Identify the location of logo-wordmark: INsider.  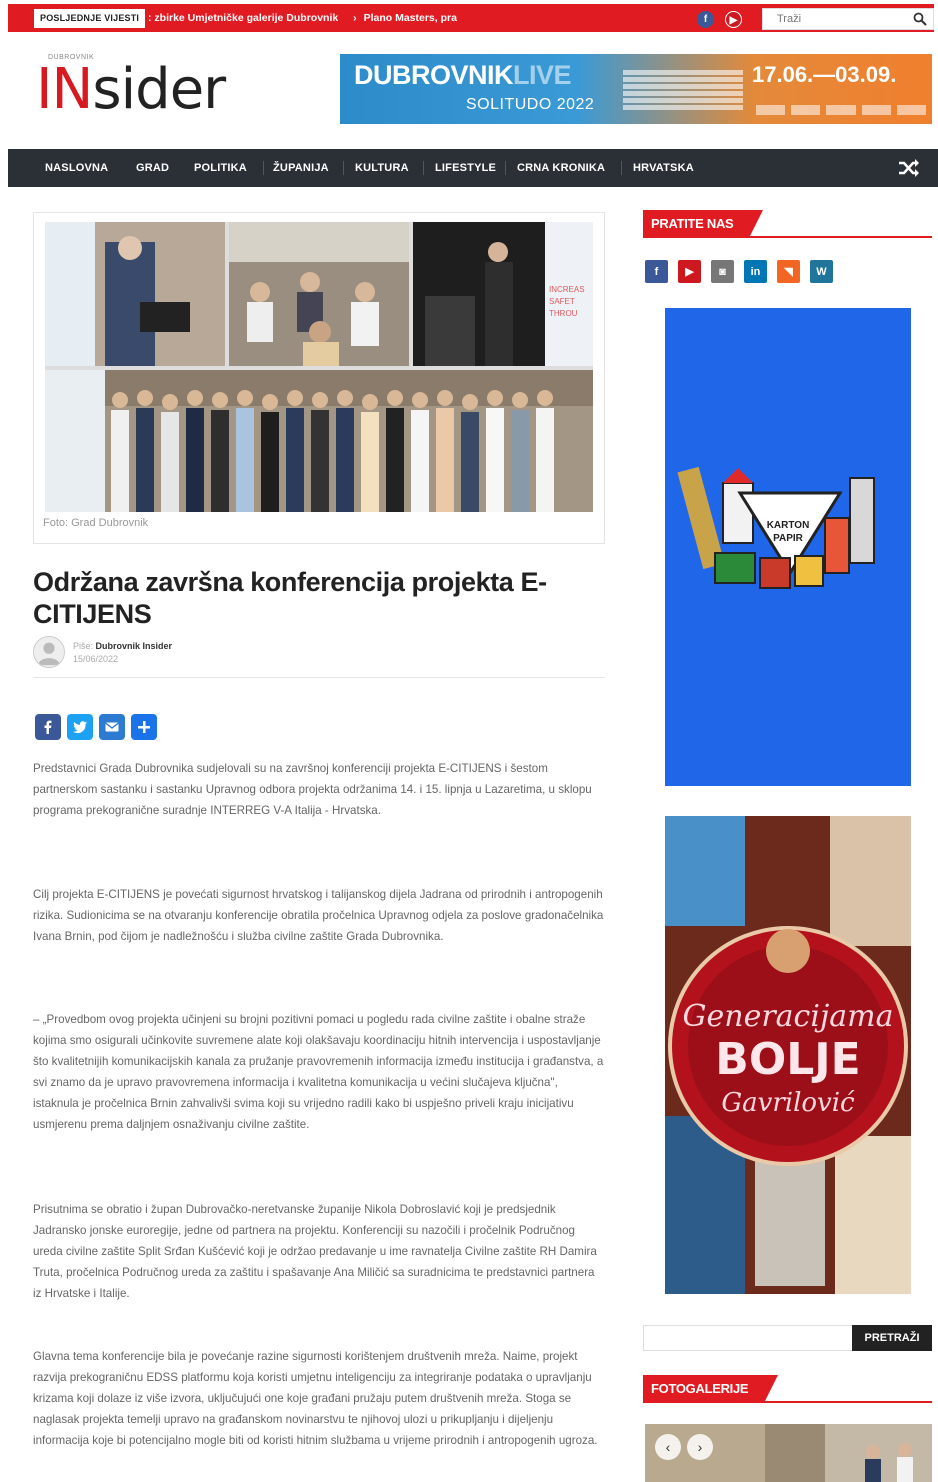
(131, 89).